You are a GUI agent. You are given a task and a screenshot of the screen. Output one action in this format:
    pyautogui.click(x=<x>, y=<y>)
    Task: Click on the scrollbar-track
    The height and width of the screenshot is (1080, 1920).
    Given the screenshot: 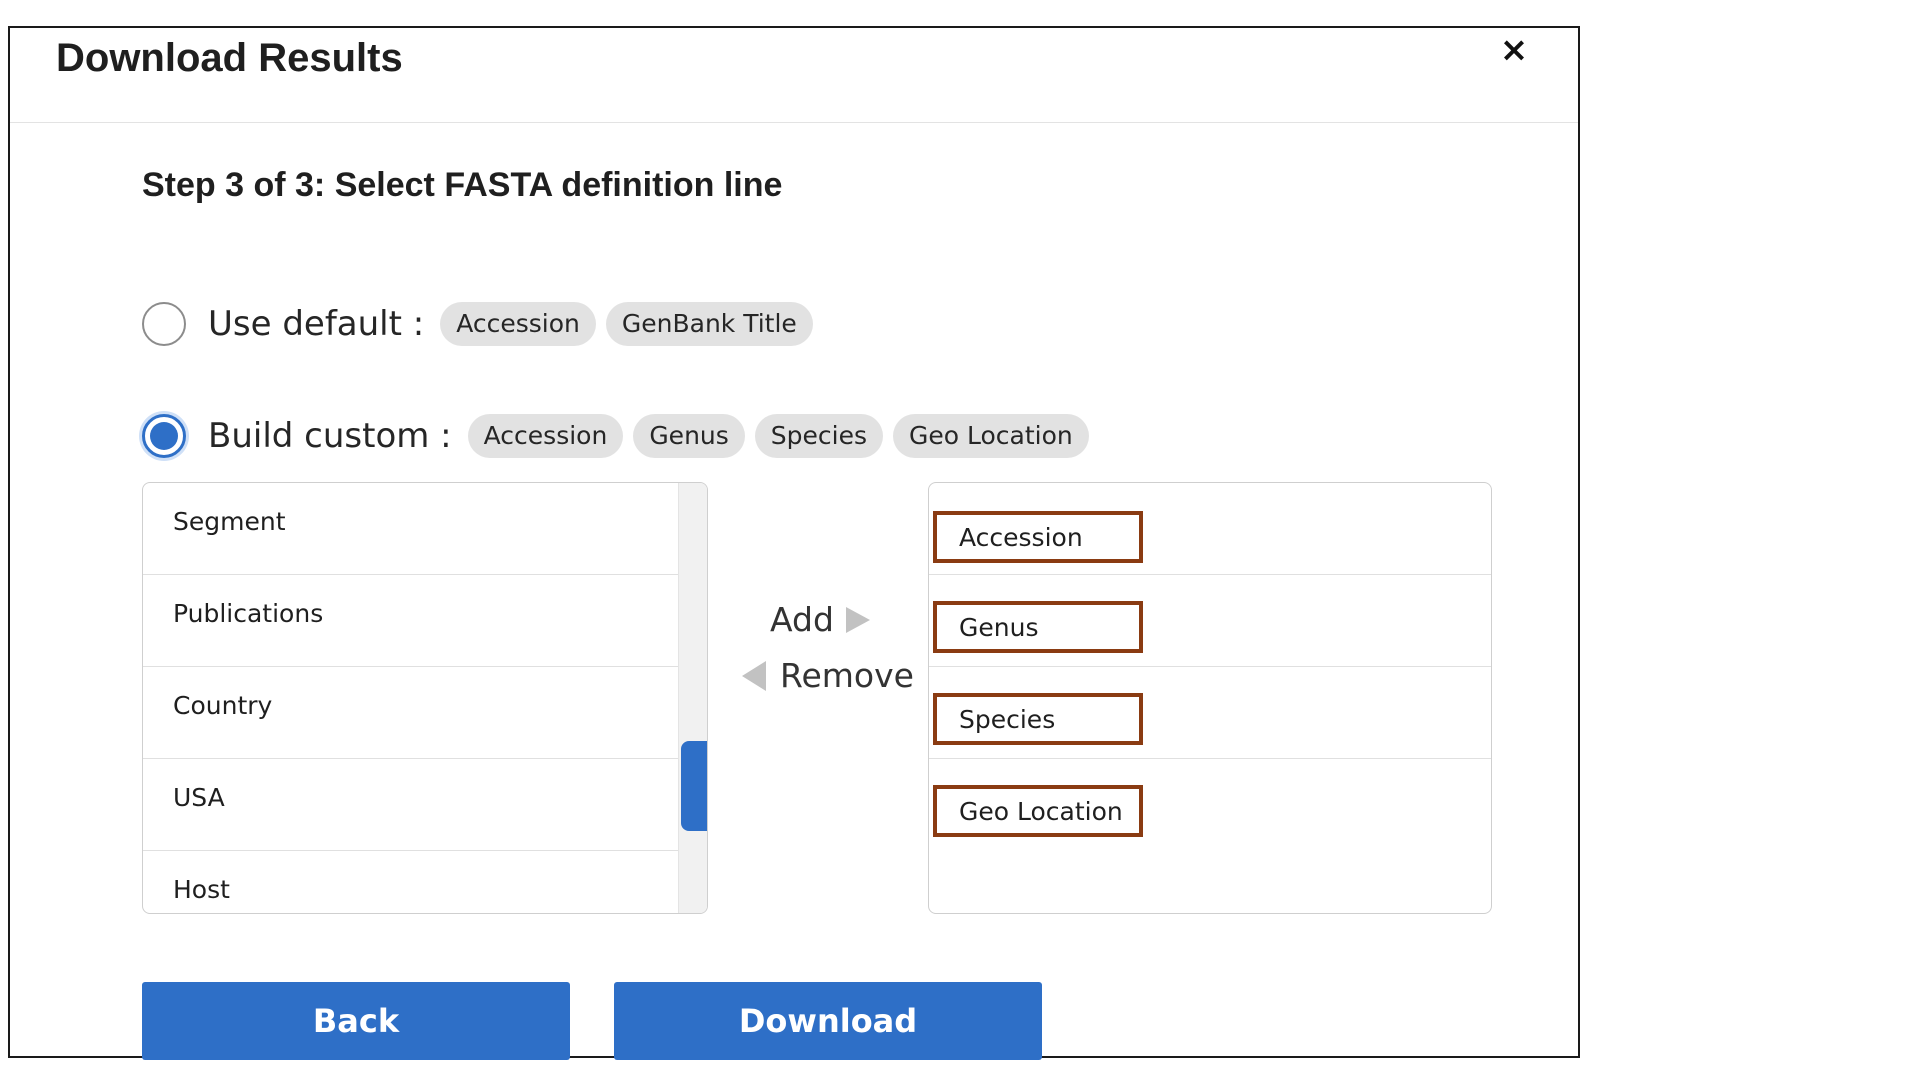 What is the action you would take?
    pyautogui.click(x=692, y=698)
    